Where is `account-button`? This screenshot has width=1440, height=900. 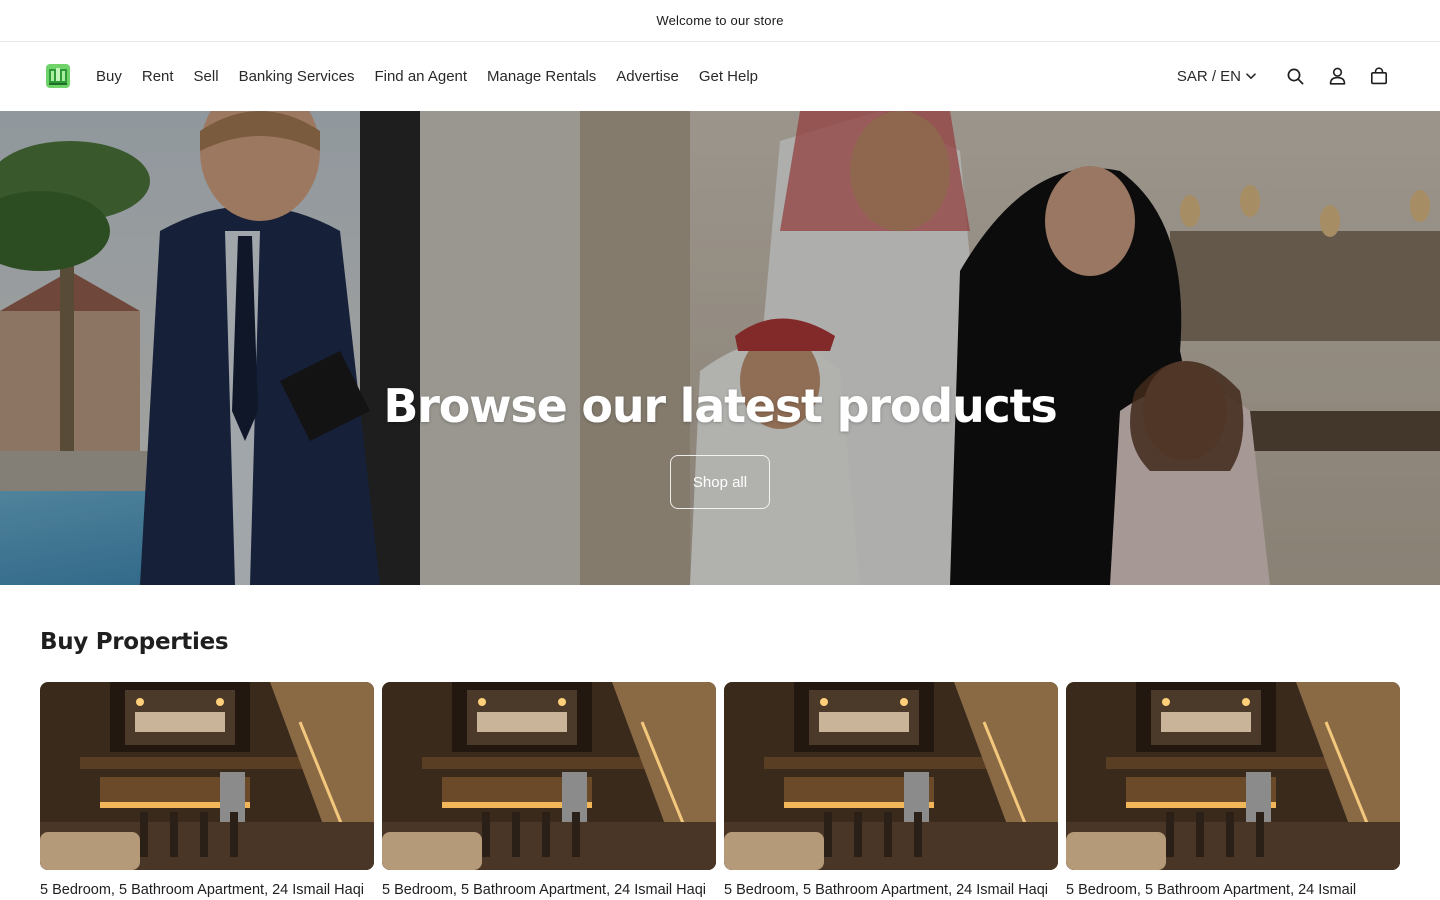
account-button is located at coordinates (1337, 76).